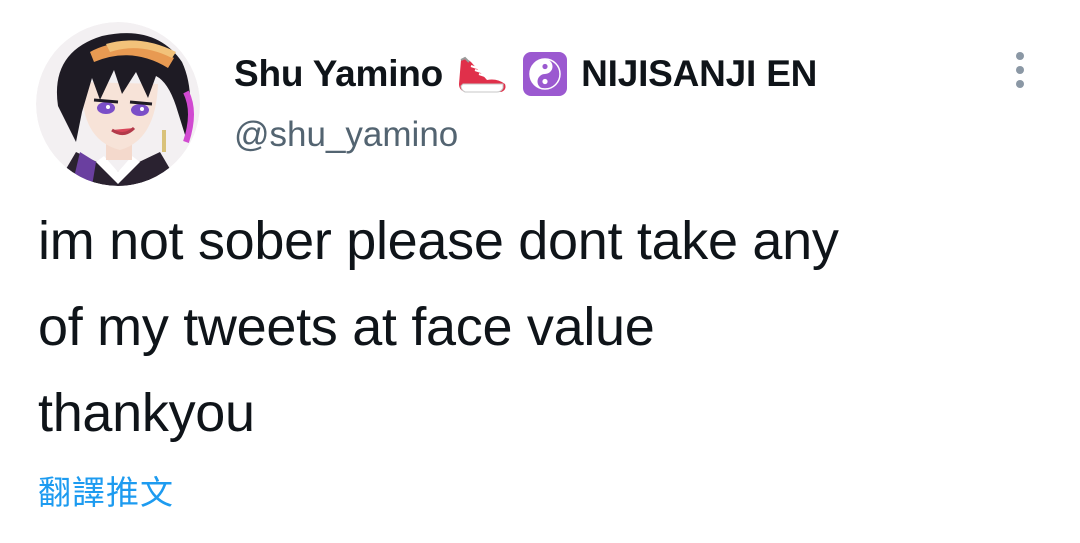  I want to click on avatar-image, so click(118, 104).